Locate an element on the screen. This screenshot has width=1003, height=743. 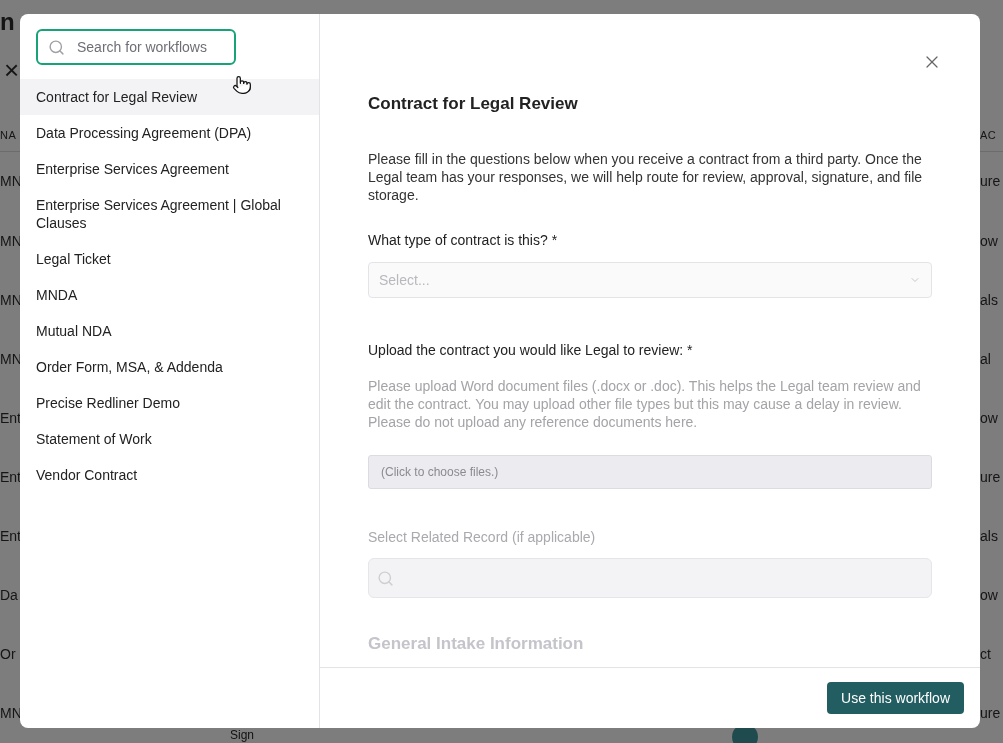
close-mark: × is located at coordinates (11, 70).